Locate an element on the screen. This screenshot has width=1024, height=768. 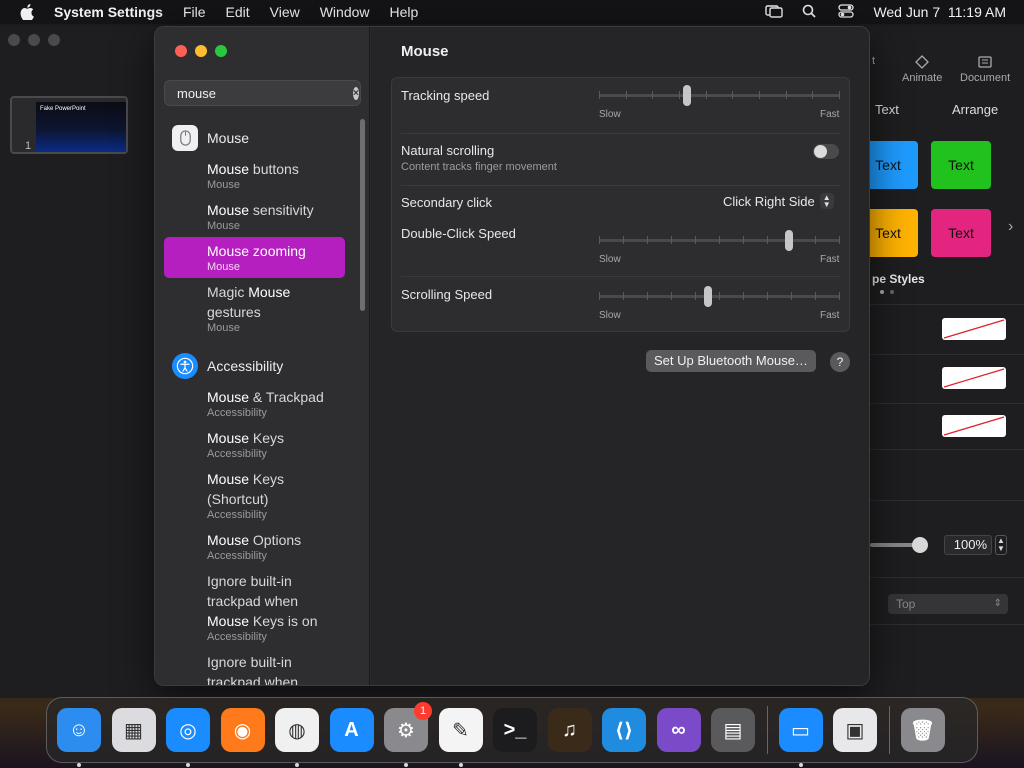
result-mouse-sensitivity: Mouse sensitivity Mouse is located at coordinates (254, 216).